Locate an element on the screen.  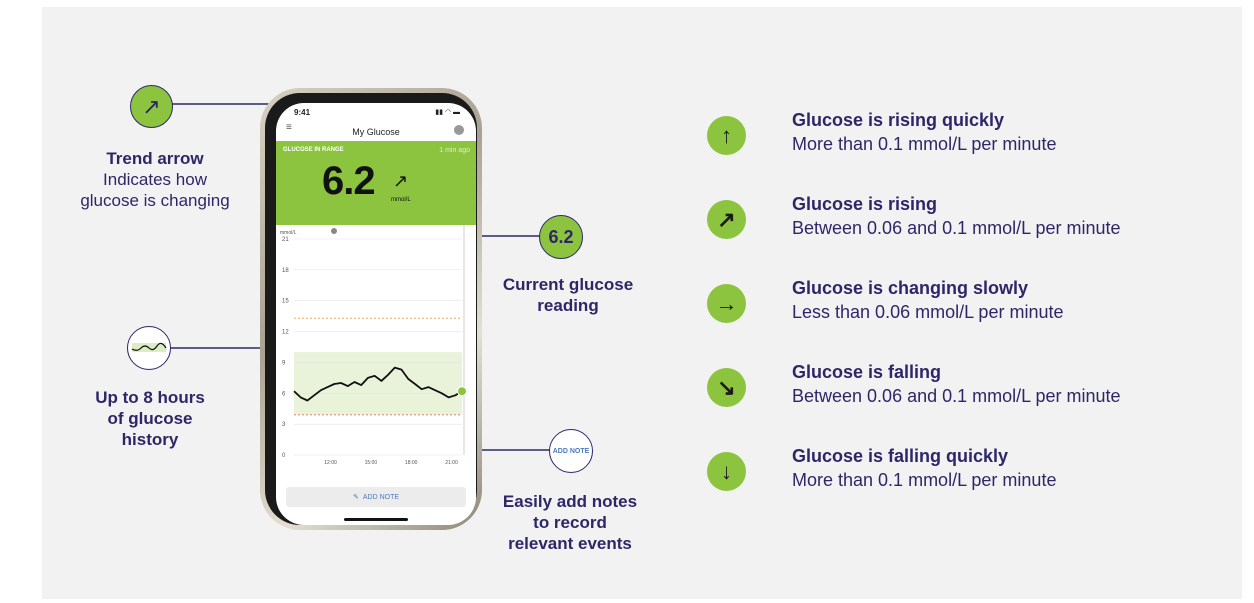
legend-item-desc: Less than 0.06 mmol/L per minute is located at coordinates (928, 312).